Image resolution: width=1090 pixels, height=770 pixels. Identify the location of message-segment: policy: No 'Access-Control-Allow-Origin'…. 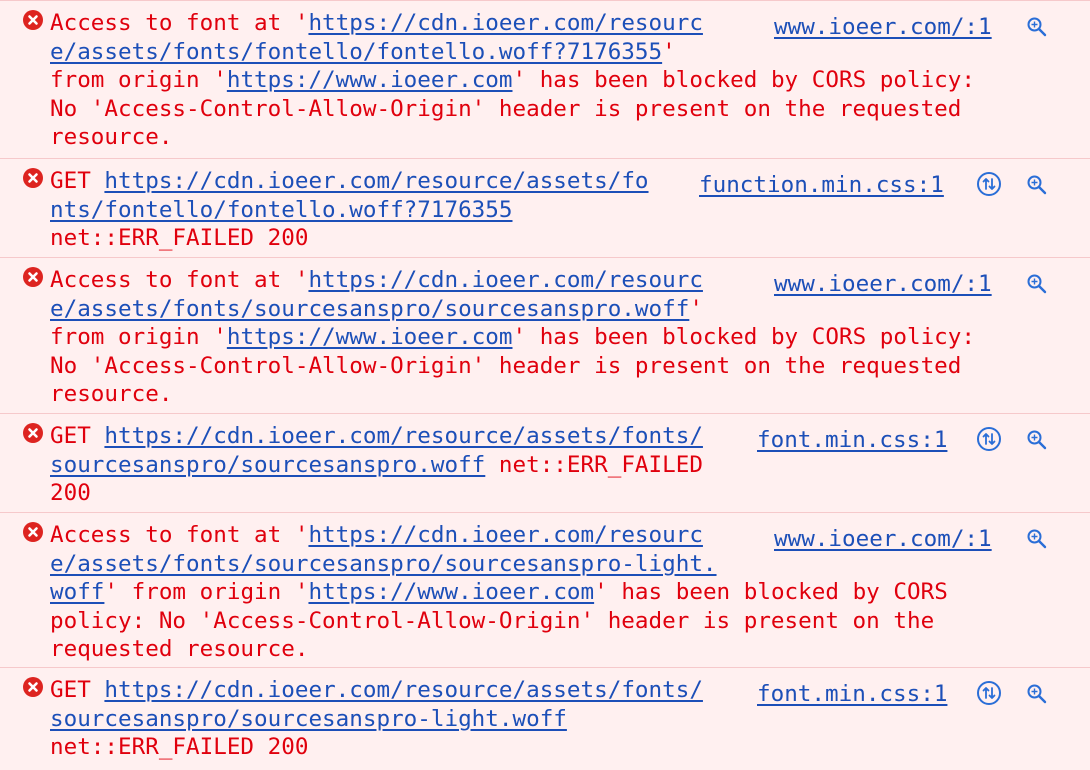
(492, 620).